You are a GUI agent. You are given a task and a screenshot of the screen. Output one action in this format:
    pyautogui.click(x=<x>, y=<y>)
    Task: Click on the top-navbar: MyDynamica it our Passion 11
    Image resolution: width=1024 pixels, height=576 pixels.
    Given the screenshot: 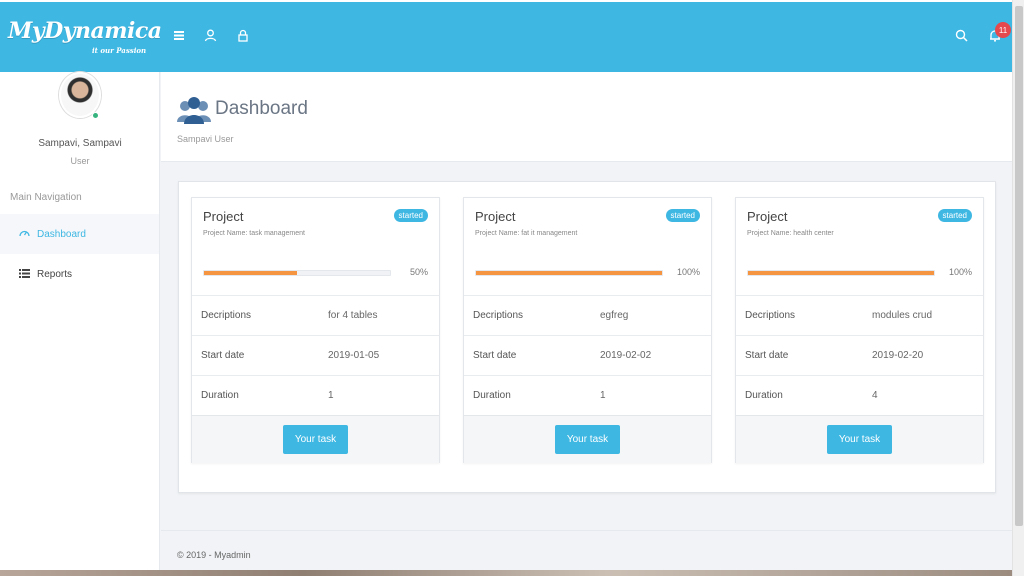 What is the action you would take?
    pyautogui.click(x=506, y=36)
    